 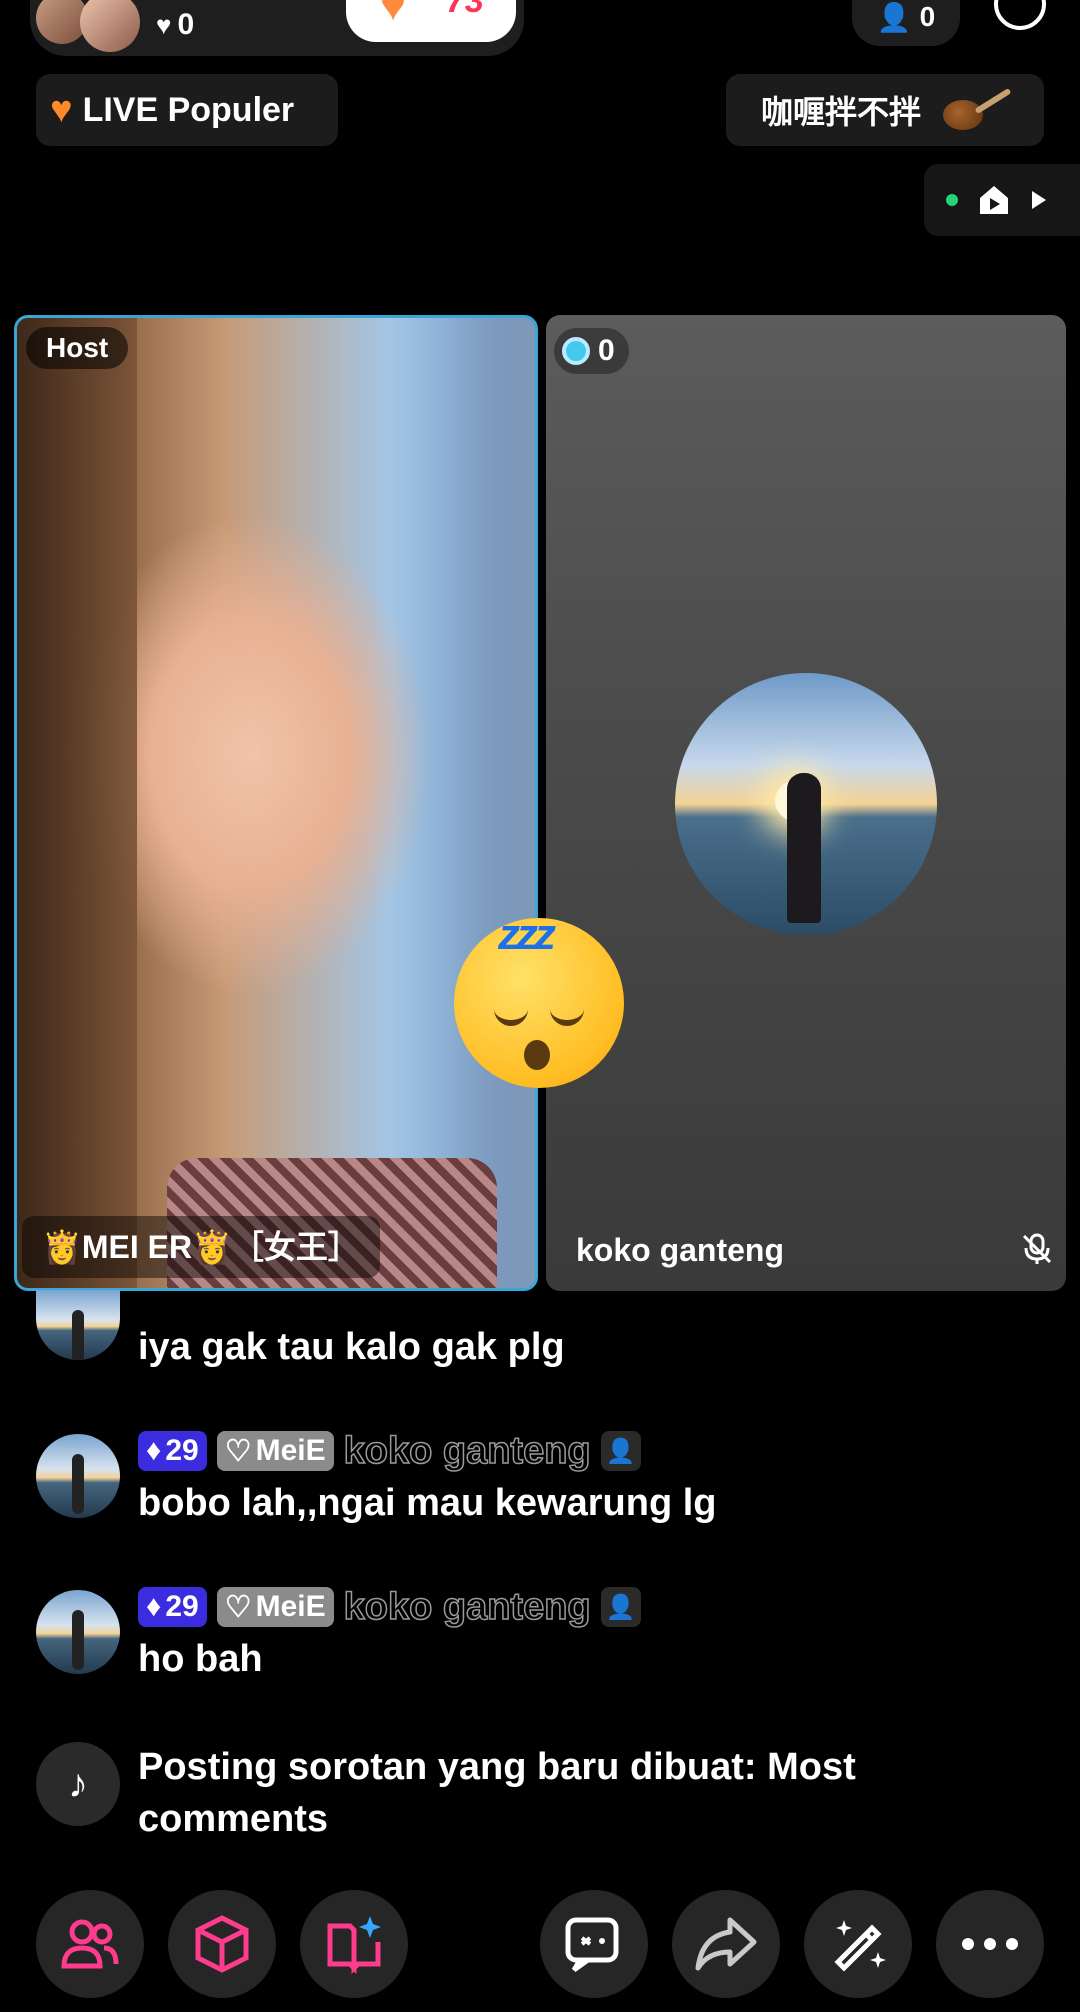 What do you see at coordinates (78, 1784) in the screenshot?
I see `tiktok-logo-icon: ♪` at bounding box center [78, 1784].